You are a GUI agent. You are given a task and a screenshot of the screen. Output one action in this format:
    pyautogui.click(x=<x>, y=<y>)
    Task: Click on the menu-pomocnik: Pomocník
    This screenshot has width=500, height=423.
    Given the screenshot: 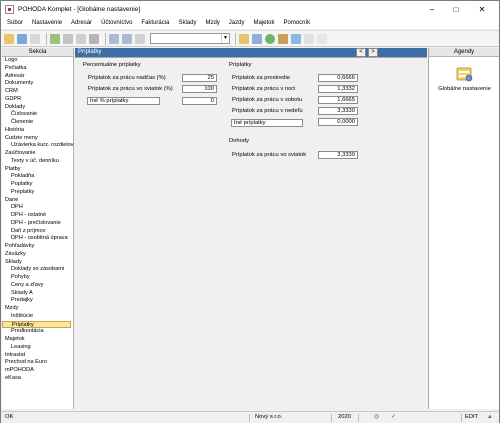 What is the action you would take?
    pyautogui.click(x=297, y=23)
    